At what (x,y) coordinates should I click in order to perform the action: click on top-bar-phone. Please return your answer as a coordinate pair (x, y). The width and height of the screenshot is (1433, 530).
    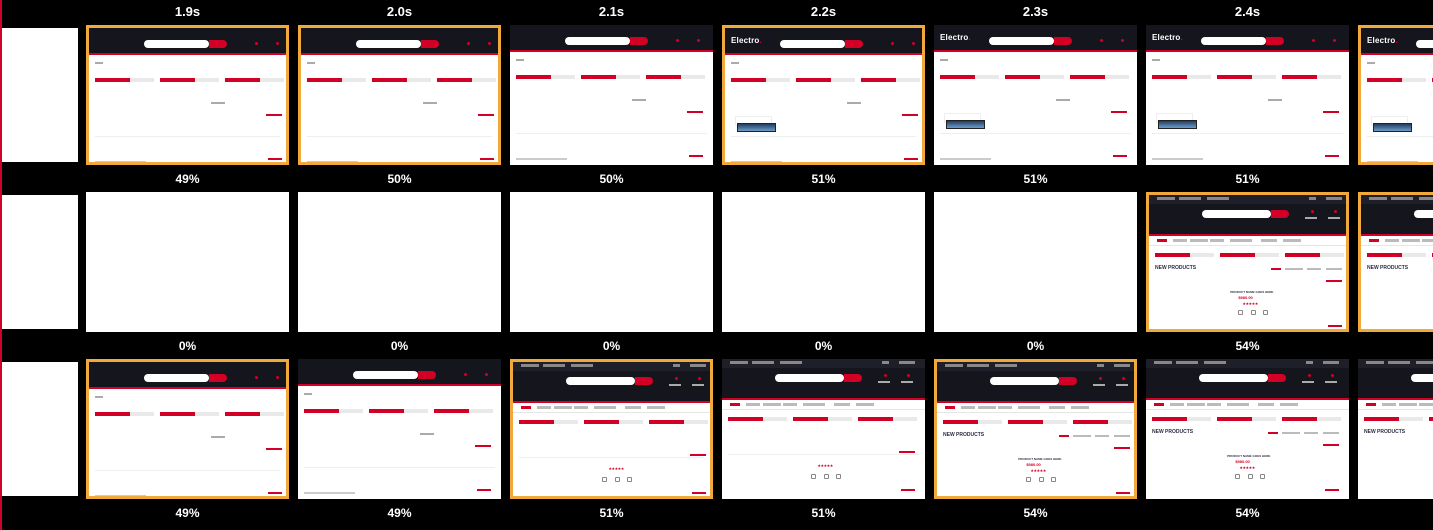
    Looking at the image, I should click on (1378, 198).